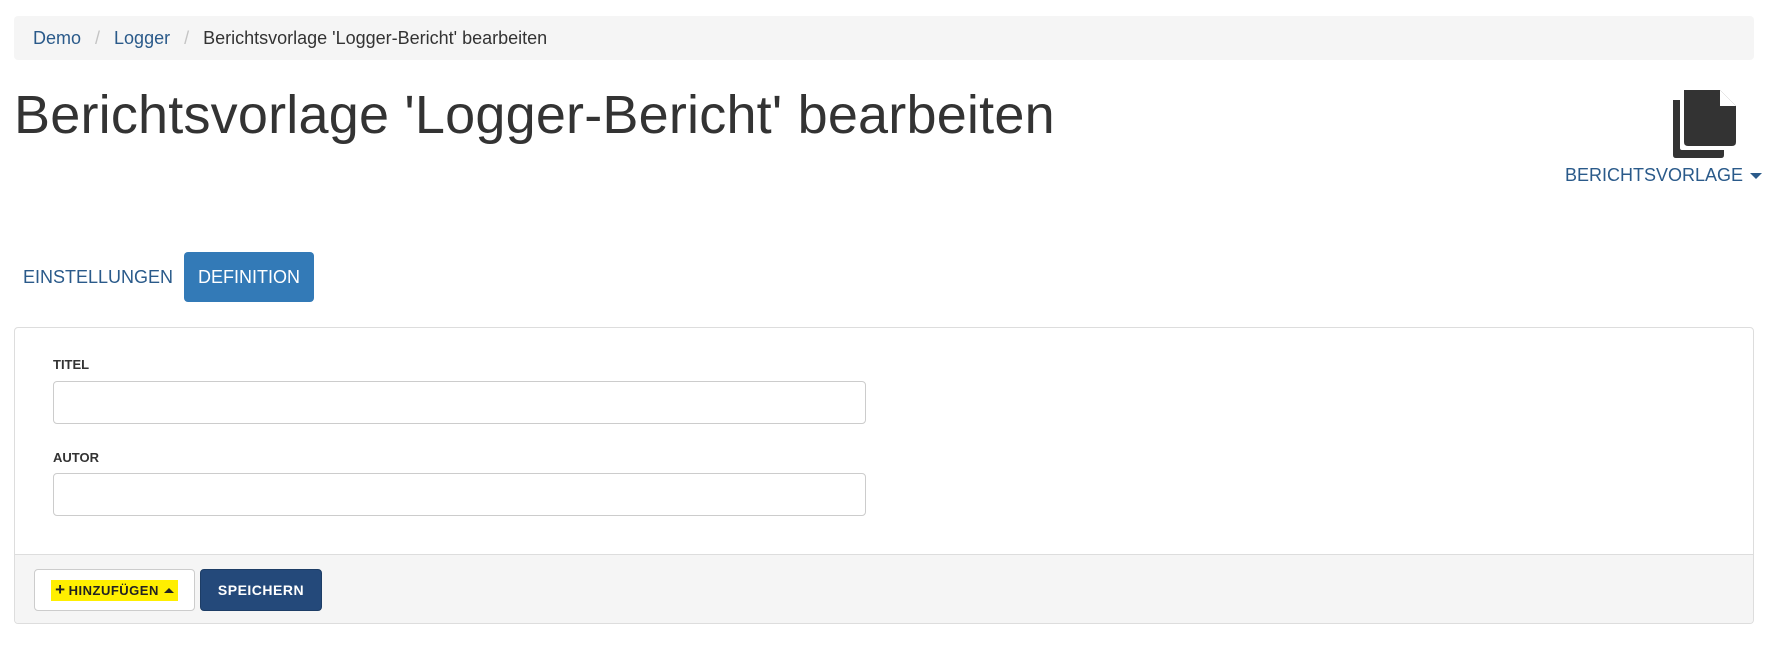 This screenshot has height=657, width=1776. I want to click on add-dropdown-button: + HINZUFÜGEN, so click(114, 590).